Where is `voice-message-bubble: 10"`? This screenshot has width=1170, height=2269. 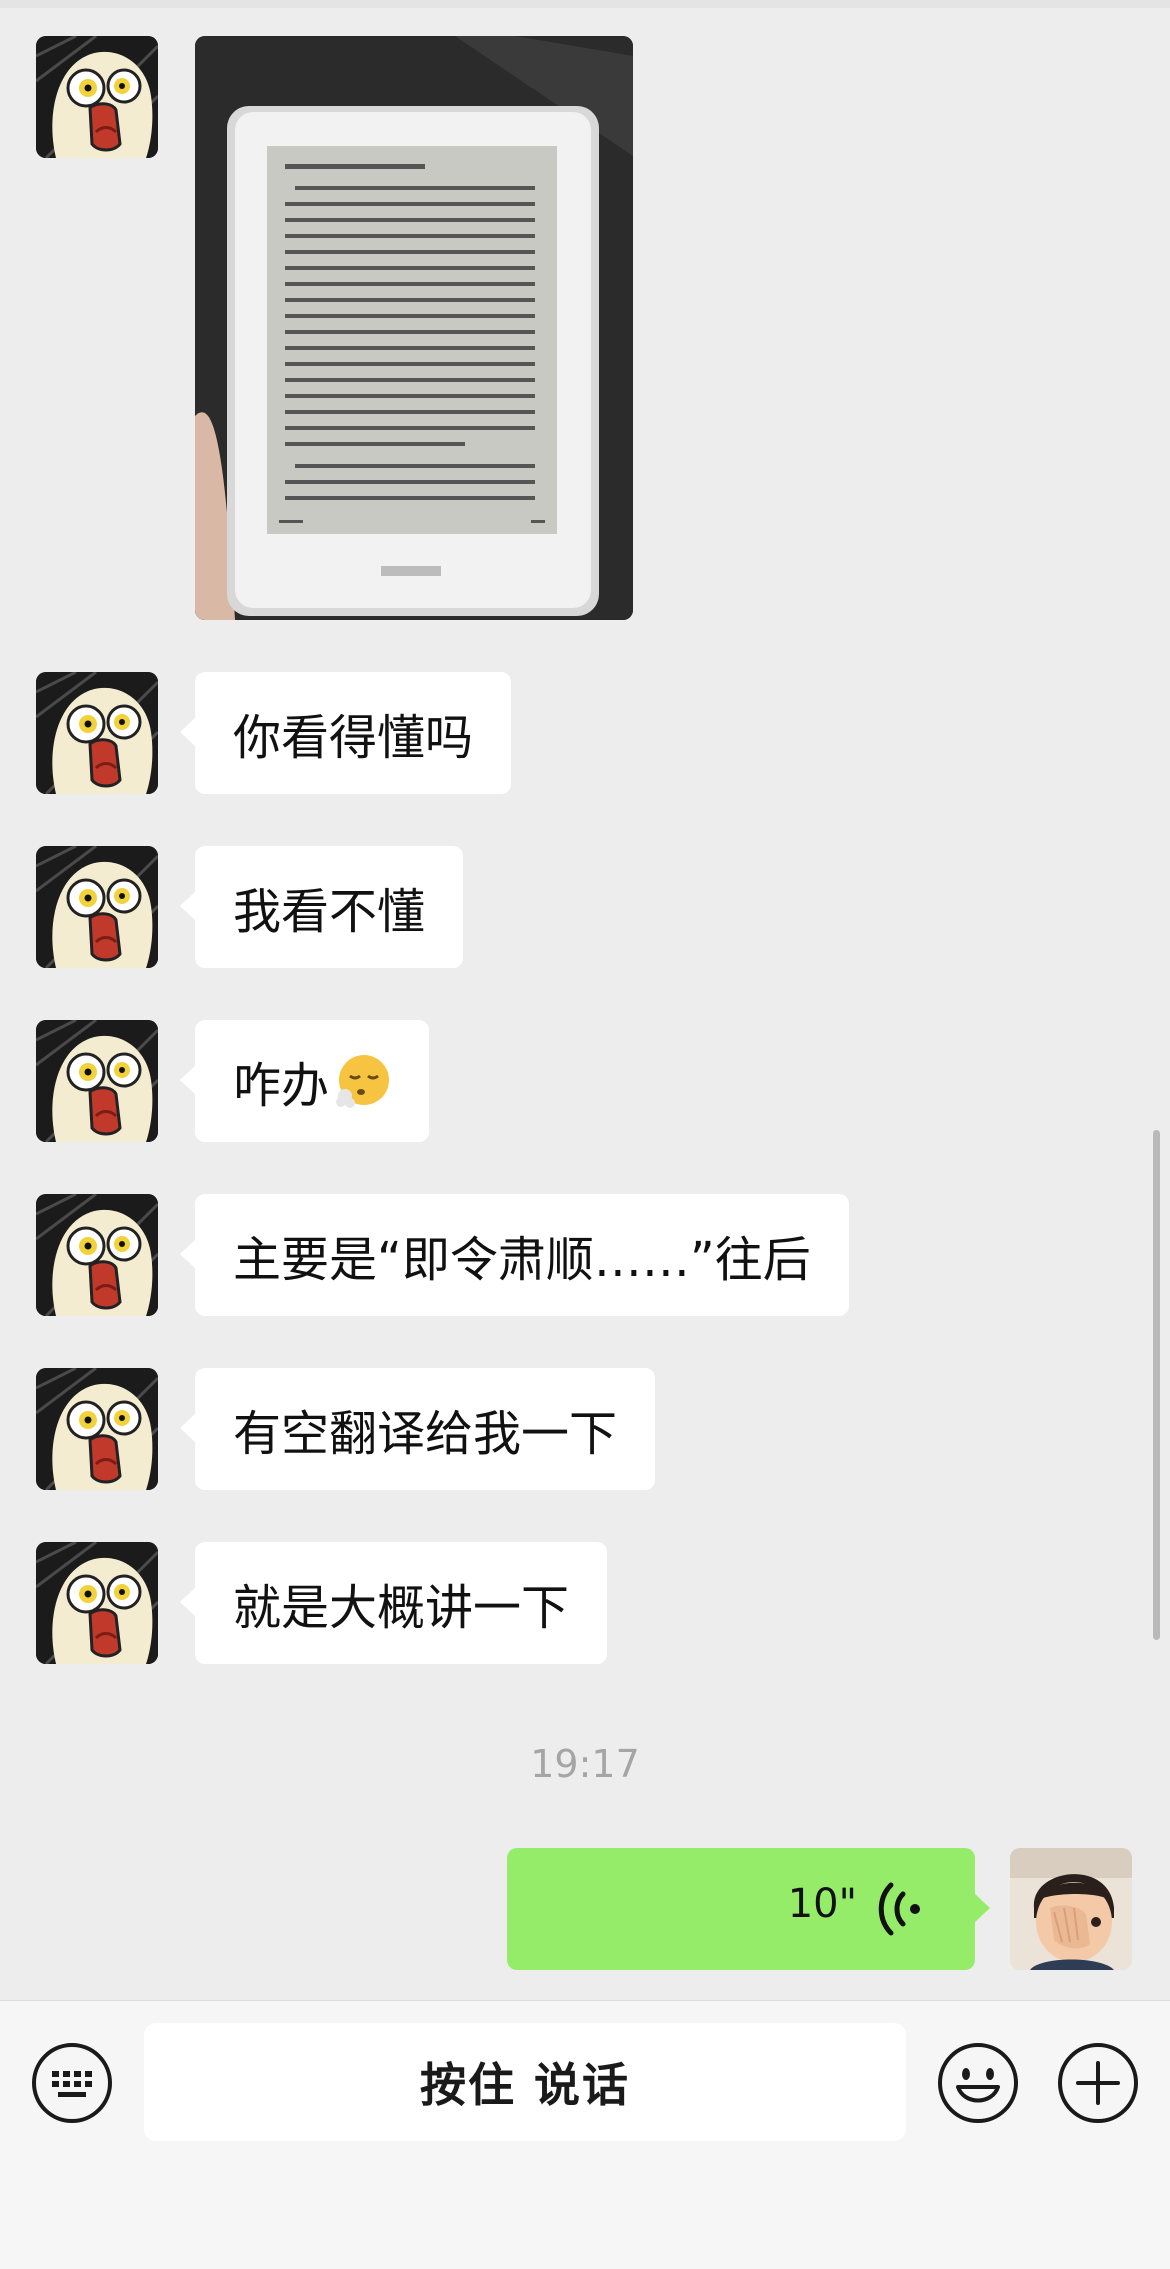 voice-message-bubble: 10" is located at coordinates (748, 1909).